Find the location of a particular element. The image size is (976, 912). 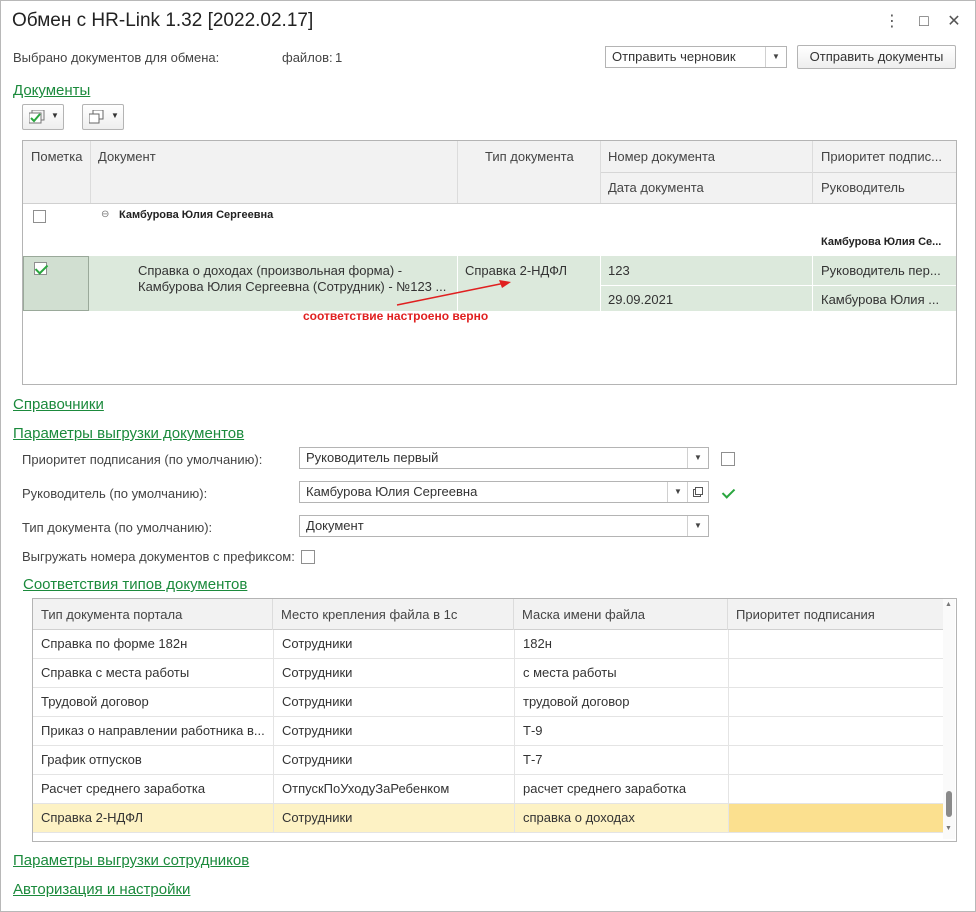

document-row-date: 29.09.2021 is located at coordinates (641, 299).